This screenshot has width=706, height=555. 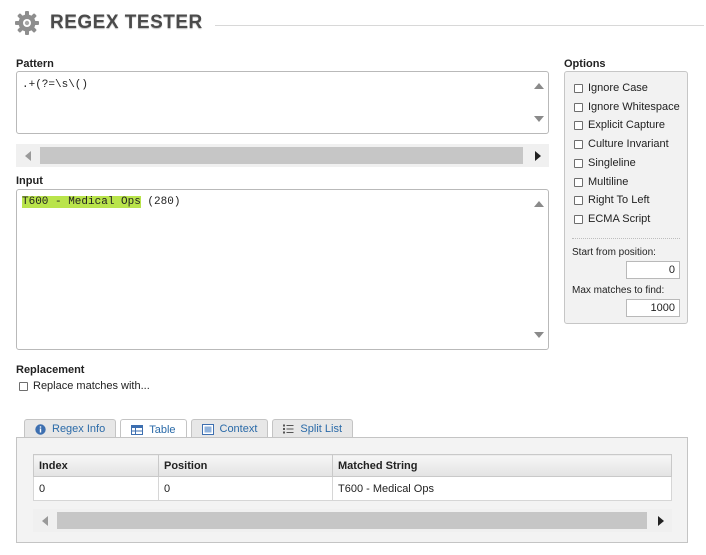 I want to click on tab-context: Context, so click(x=229, y=428).